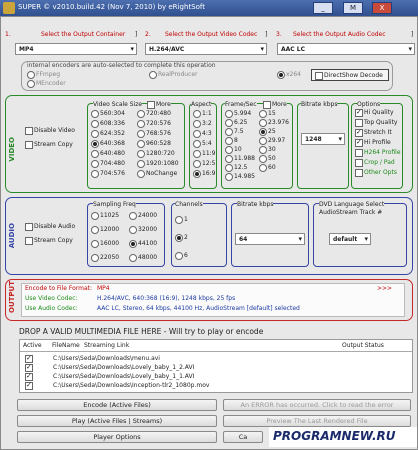 This screenshot has width=418, height=450. What do you see at coordinates (204, 174) in the screenshot?
I see `radio-aspect-6: 16:9` at bounding box center [204, 174].